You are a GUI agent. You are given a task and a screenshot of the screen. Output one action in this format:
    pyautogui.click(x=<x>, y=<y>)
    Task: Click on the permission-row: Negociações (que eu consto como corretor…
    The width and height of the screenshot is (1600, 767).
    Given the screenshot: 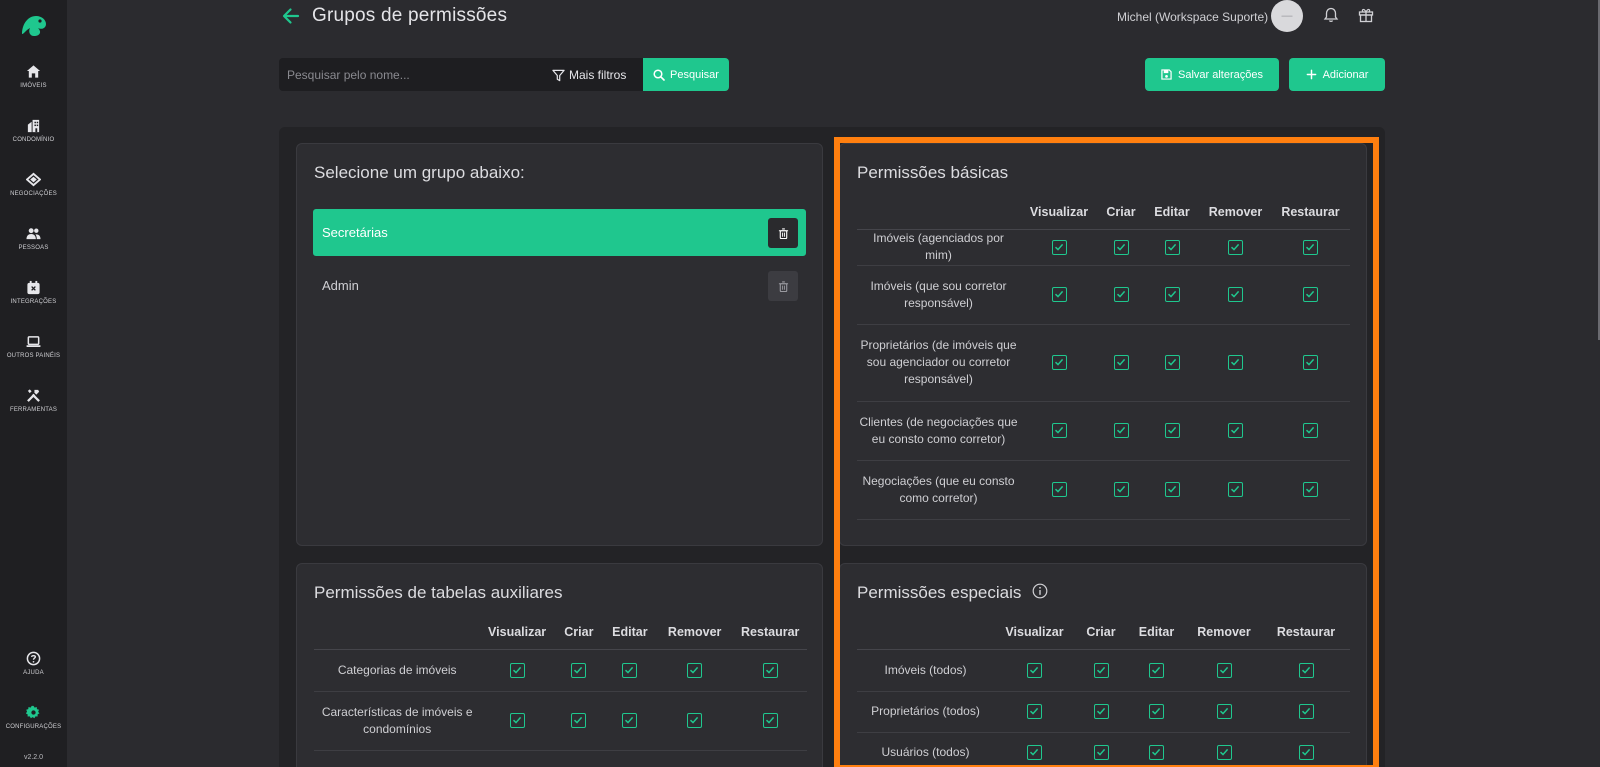 What is the action you would take?
    pyautogui.click(x=1103, y=490)
    